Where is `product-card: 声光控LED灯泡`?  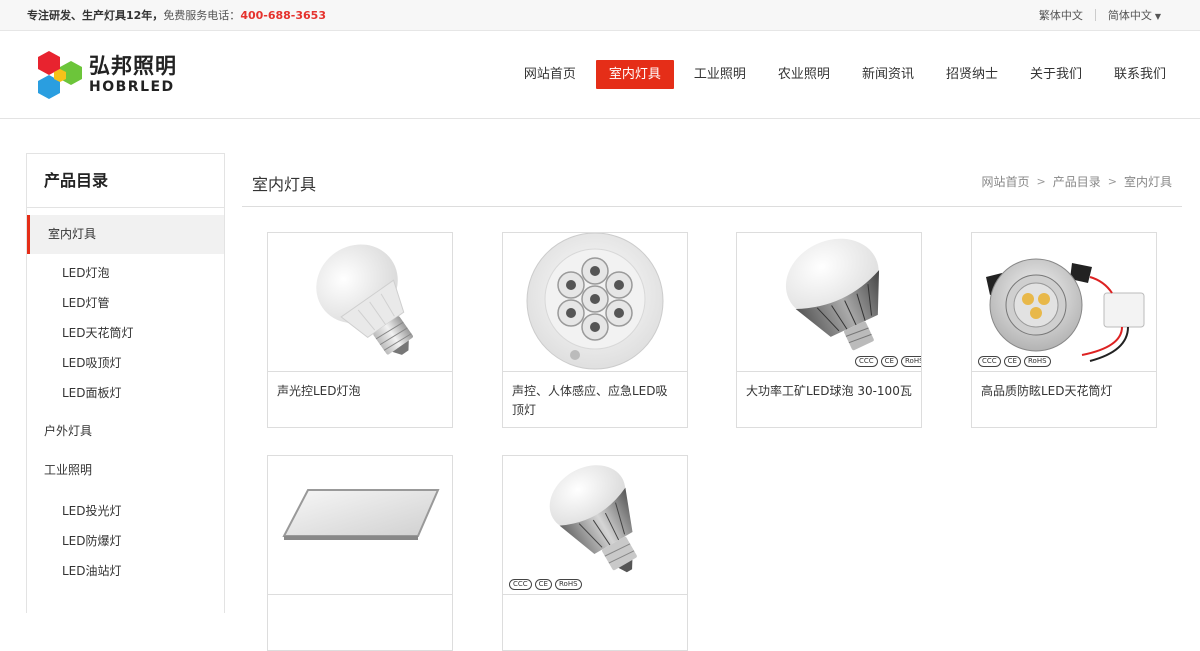
product-card: 声光控LED灯泡 is located at coordinates (360, 330).